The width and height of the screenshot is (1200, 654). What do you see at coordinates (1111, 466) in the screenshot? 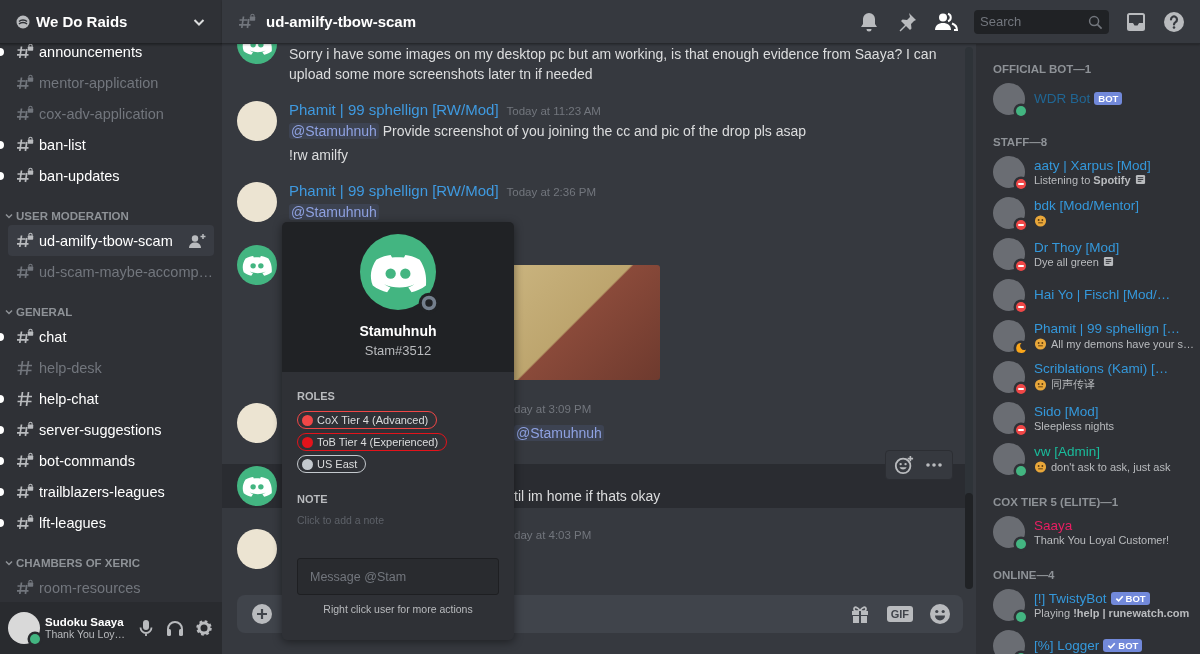
I see `member-activity: don't ask to ask, just ask` at bounding box center [1111, 466].